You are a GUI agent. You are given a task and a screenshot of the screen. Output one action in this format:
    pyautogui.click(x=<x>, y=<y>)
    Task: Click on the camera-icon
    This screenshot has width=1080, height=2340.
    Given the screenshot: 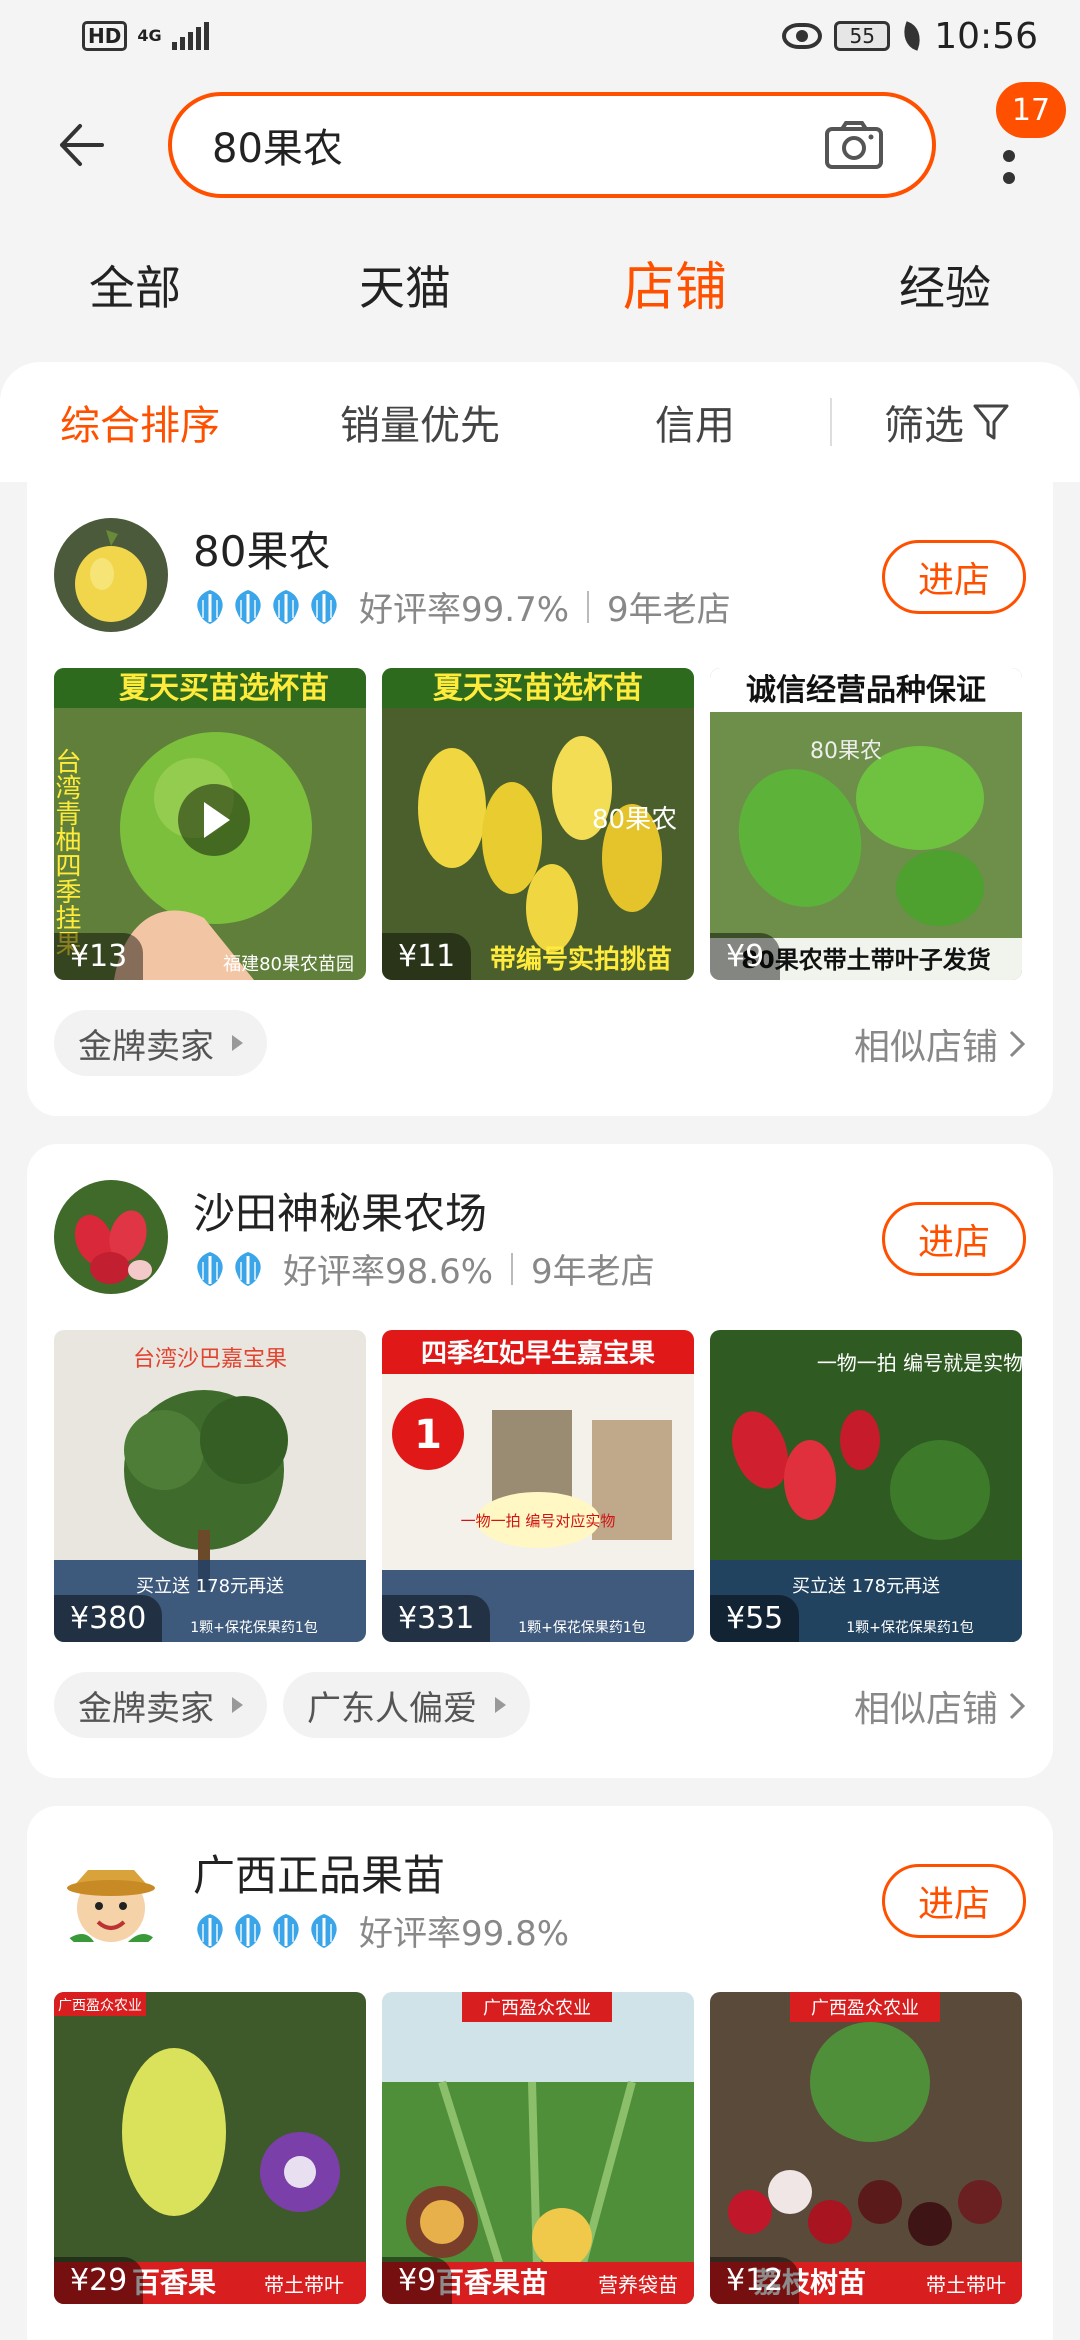 What is the action you would take?
    pyautogui.click(x=854, y=145)
    